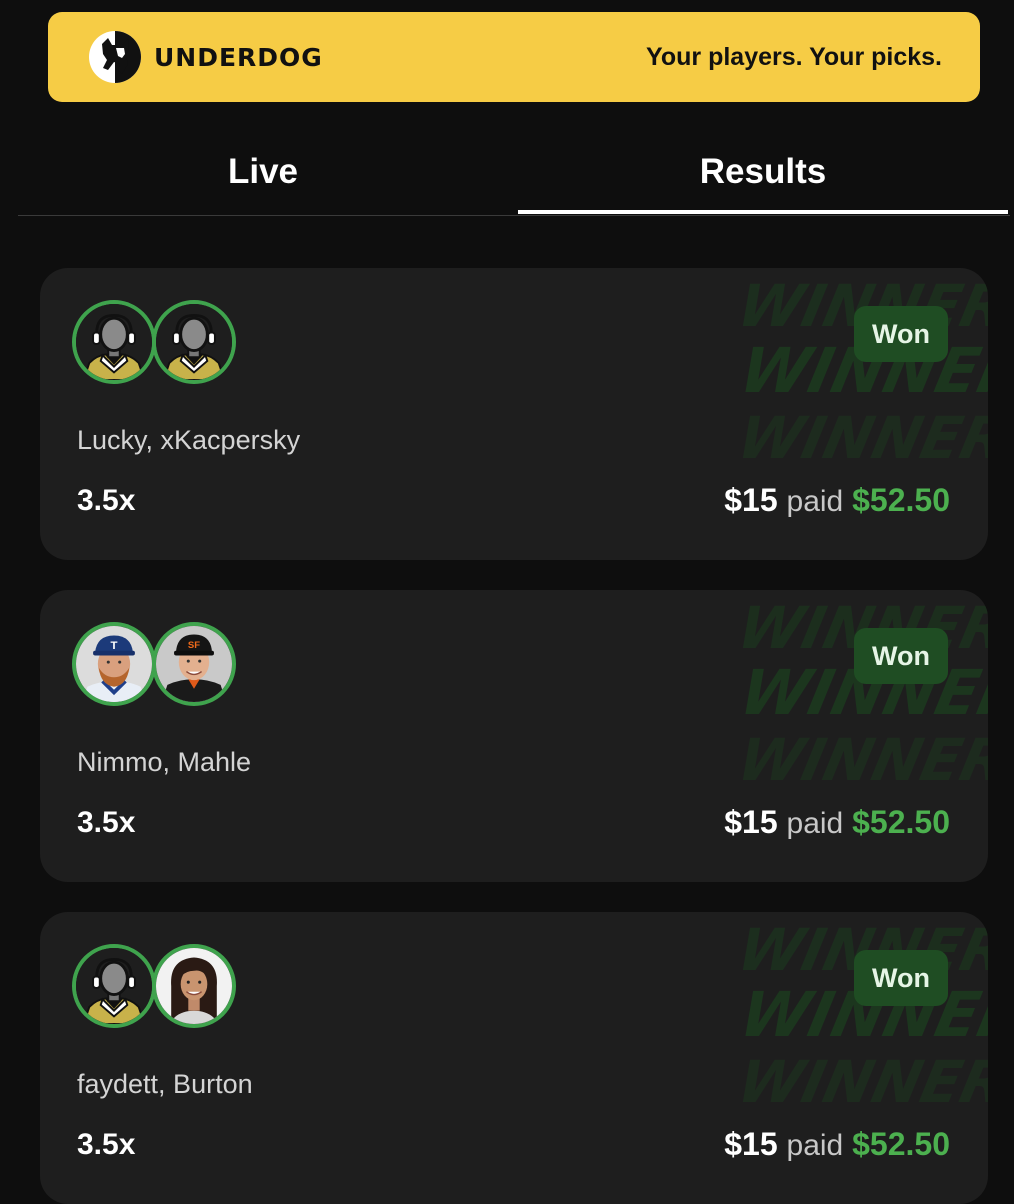 The image size is (1014, 1204). What do you see at coordinates (165, 1084) in the screenshot?
I see `player-names: faydett, Burton` at bounding box center [165, 1084].